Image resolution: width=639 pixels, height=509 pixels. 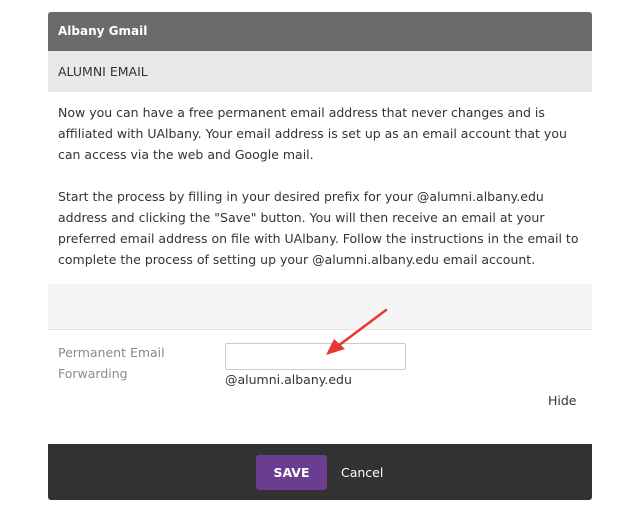 What do you see at coordinates (562, 400) in the screenshot?
I see `hide-link: Hide` at bounding box center [562, 400].